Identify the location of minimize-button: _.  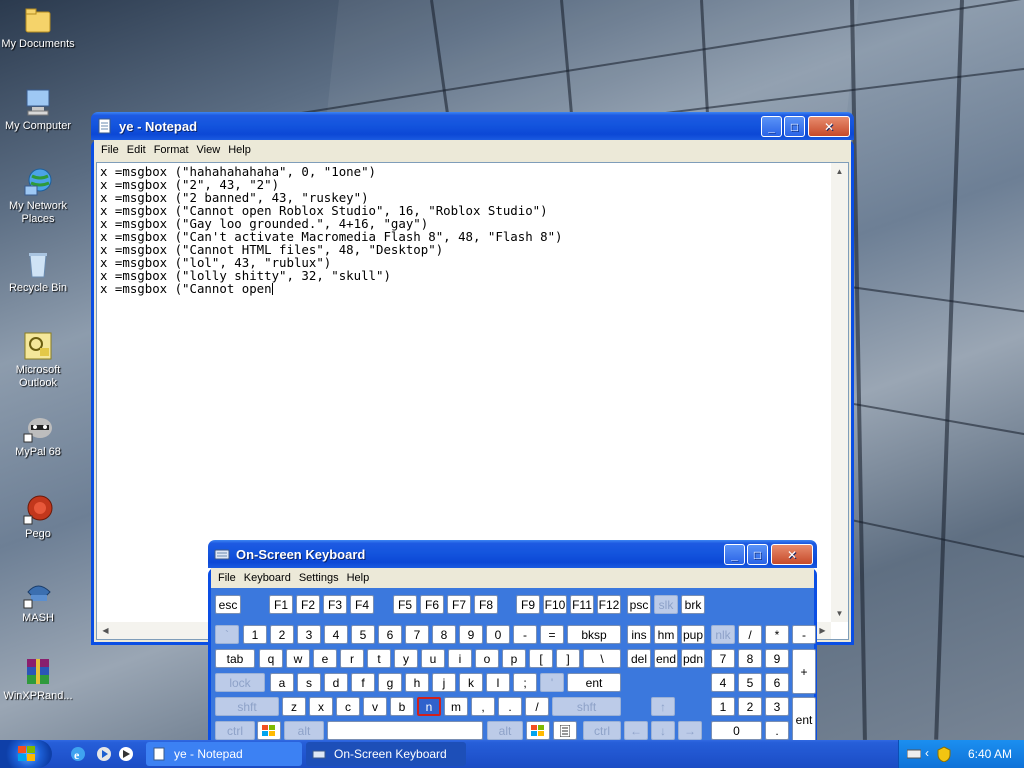
(771, 126).